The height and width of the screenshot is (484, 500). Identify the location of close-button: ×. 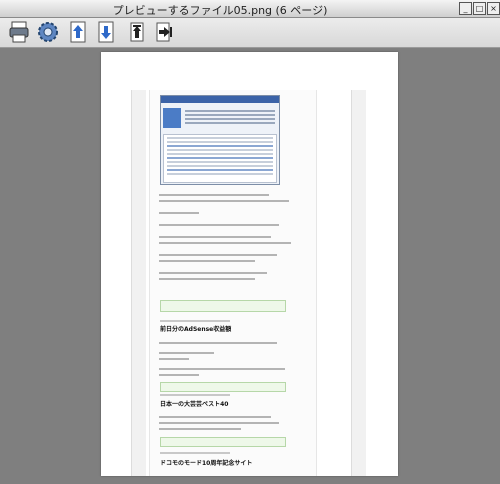
(493, 8).